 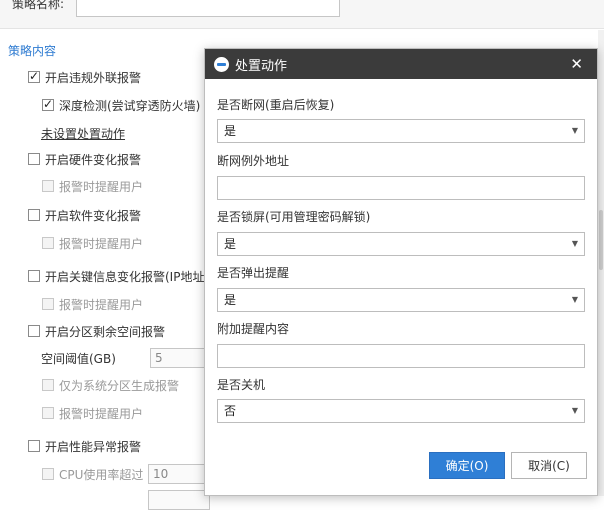 I want to click on cancel-button: 取消(C), so click(x=549, y=465).